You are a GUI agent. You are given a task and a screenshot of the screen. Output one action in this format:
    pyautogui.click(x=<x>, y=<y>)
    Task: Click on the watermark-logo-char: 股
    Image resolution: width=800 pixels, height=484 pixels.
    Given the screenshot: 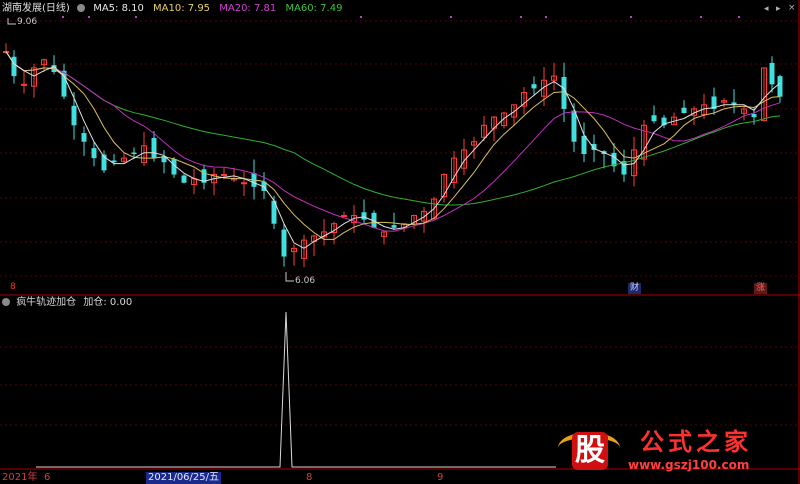 What is the action you would take?
    pyautogui.click(x=590, y=451)
    